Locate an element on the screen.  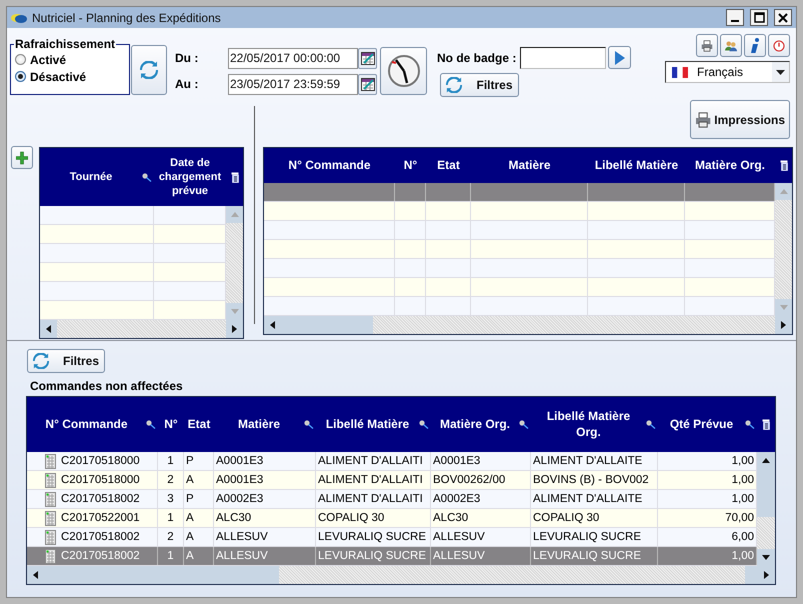
clock-icon is located at coordinates (404, 71).